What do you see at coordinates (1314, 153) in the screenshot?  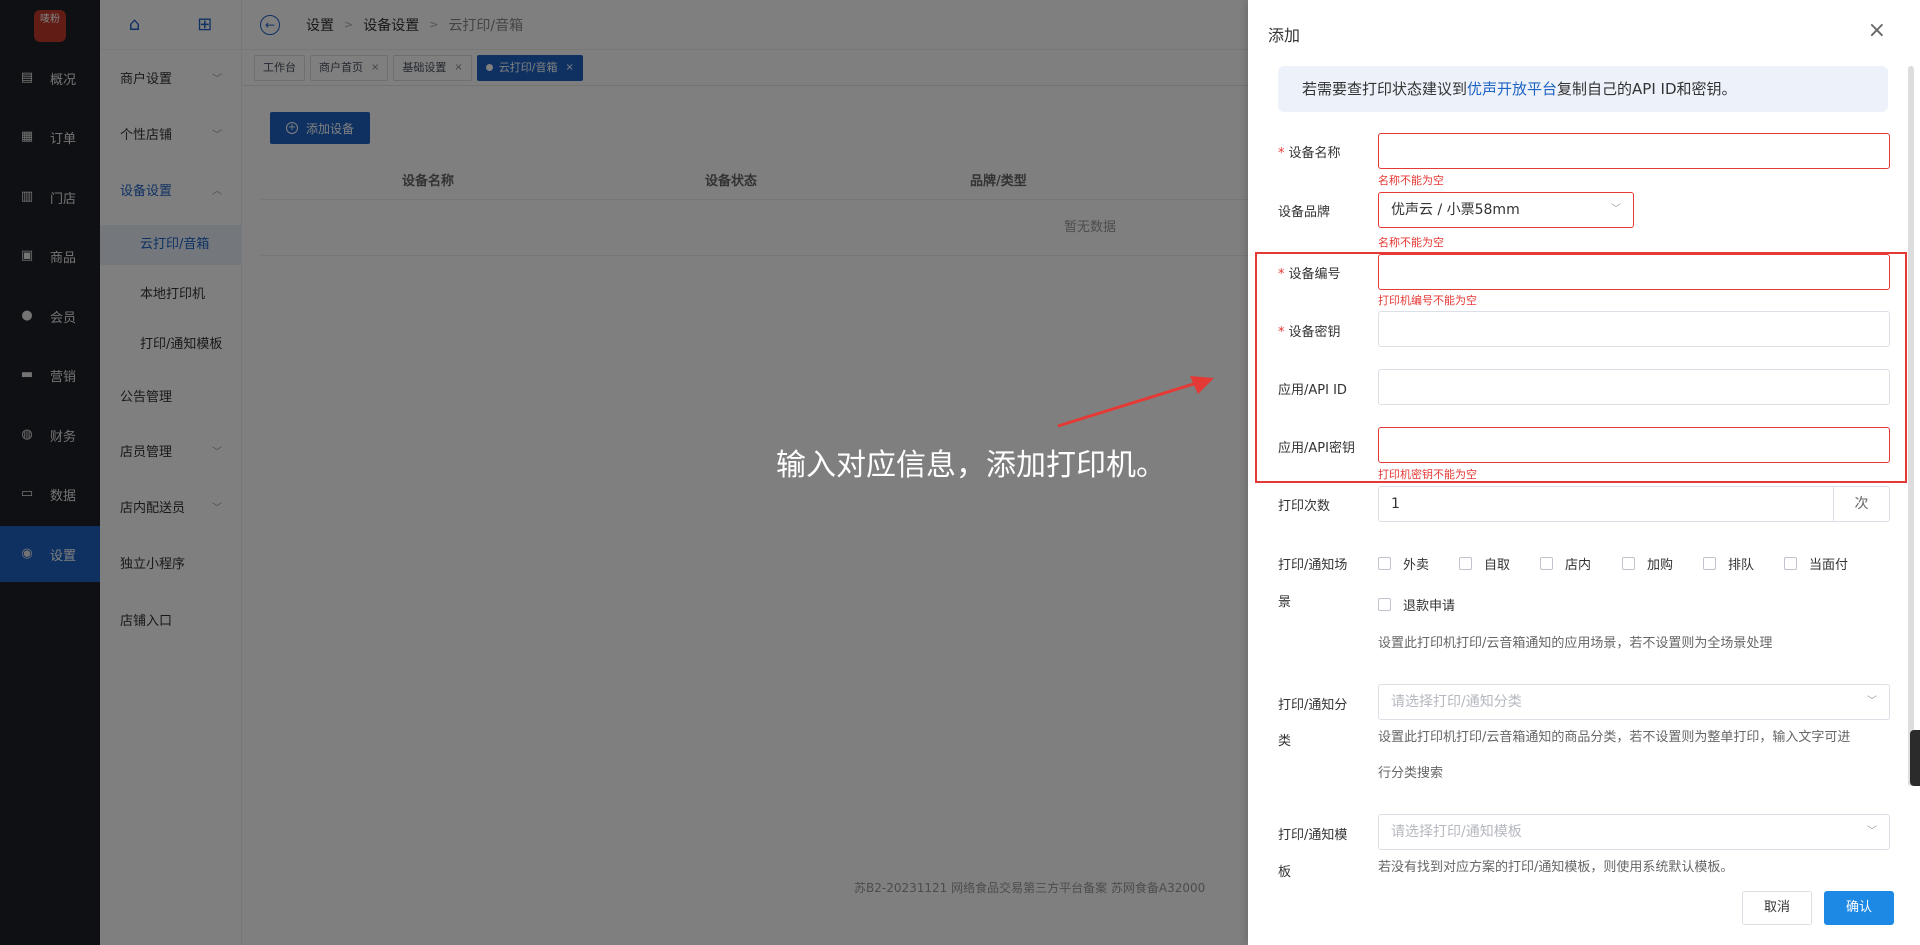 I see `label-text: 设备名称` at bounding box center [1314, 153].